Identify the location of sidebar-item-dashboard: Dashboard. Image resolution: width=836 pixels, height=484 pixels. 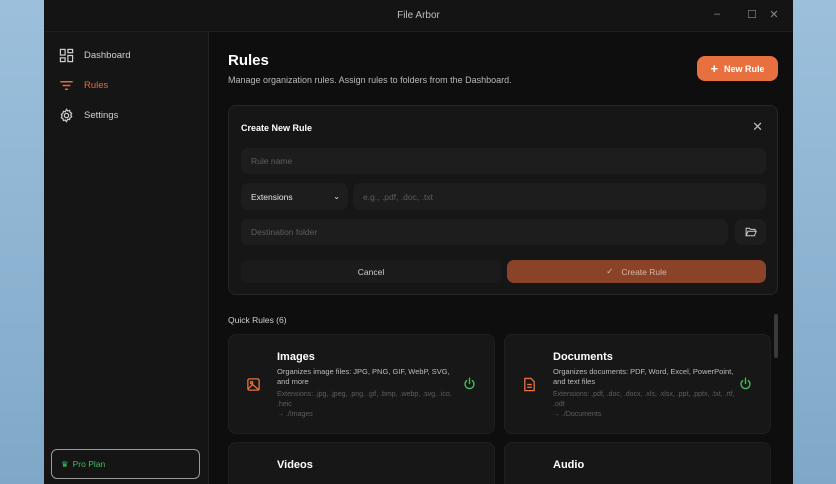
(94, 55).